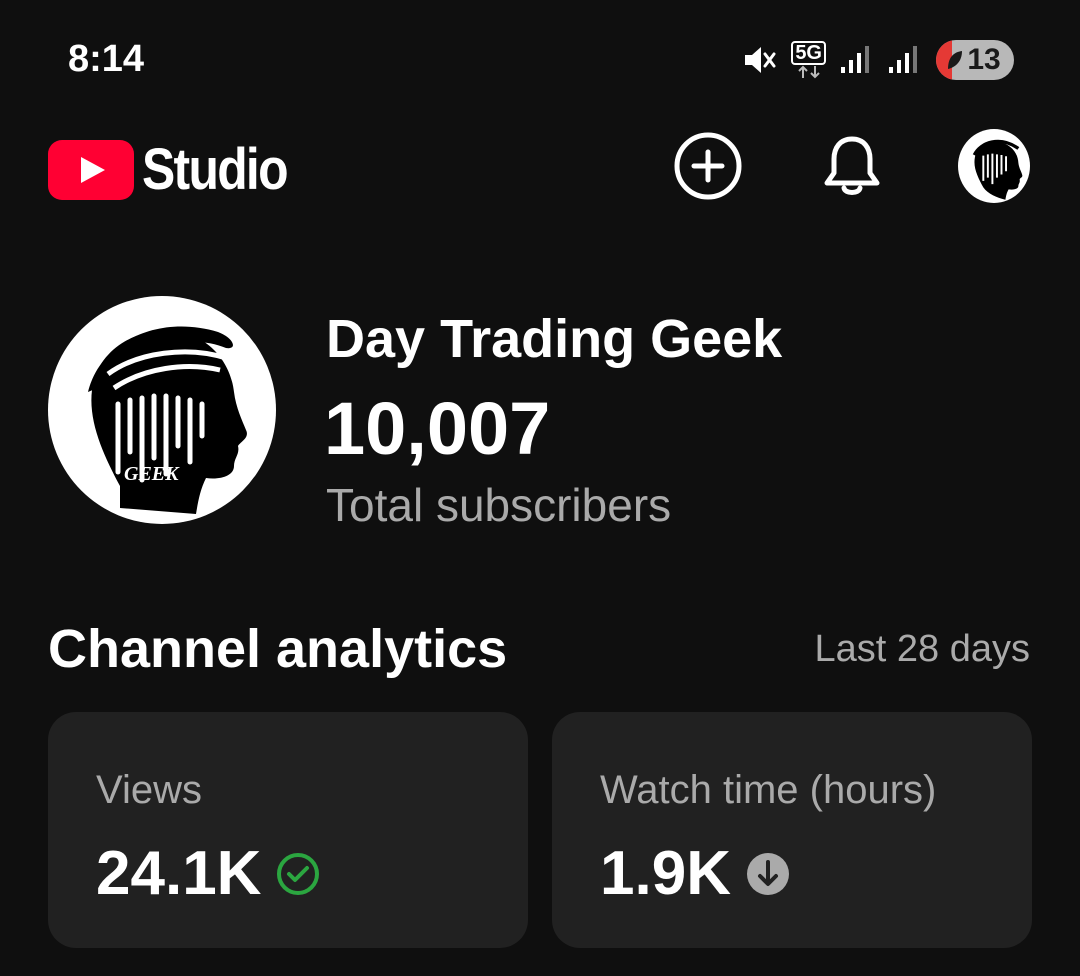 The width and height of the screenshot is (1080, 976). I want to click on views-value: 24.1K, so click(179, 873).